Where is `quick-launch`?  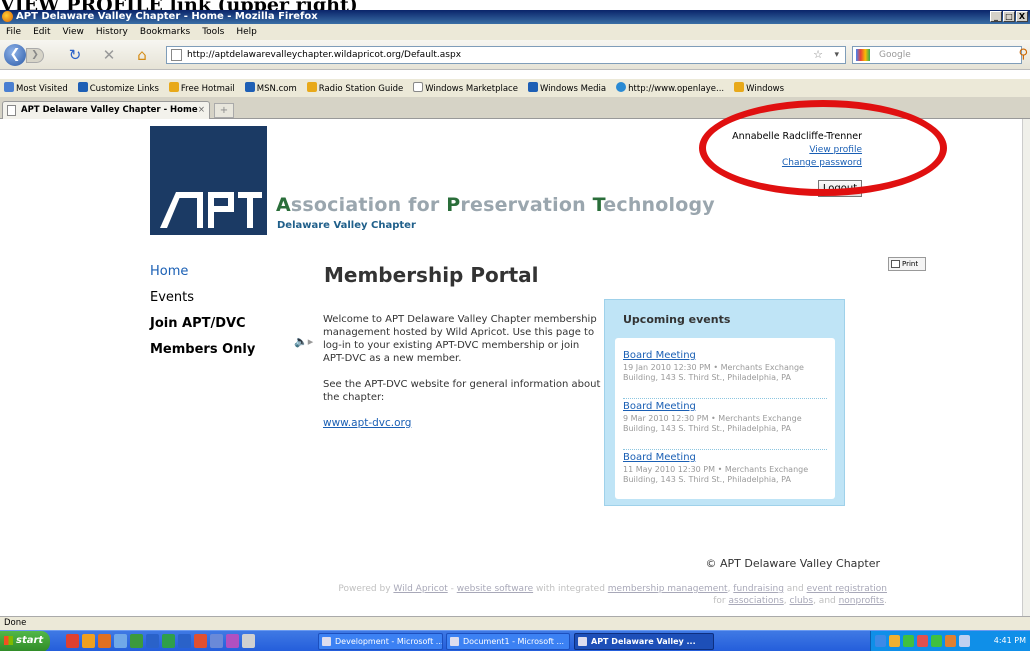
quick-launch is located at coordinates (160, 641).